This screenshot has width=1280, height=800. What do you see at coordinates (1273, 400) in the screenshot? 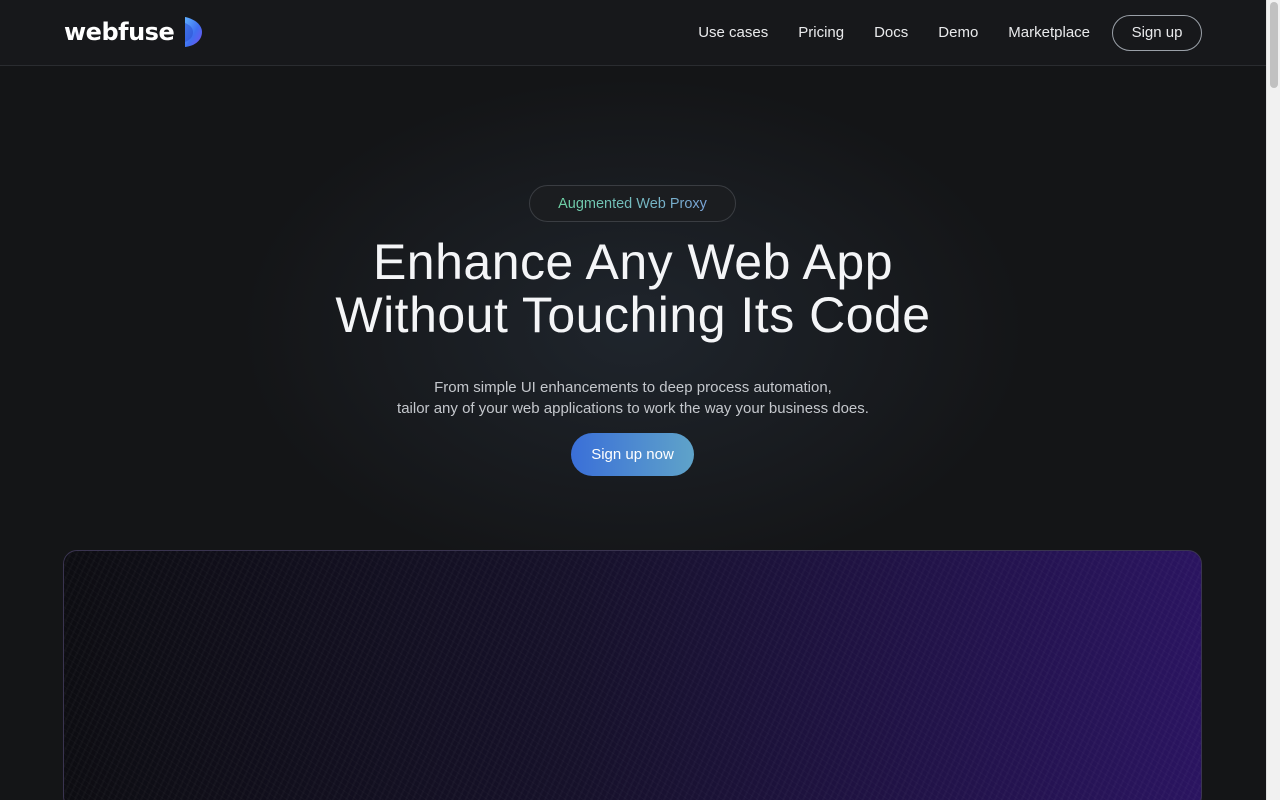
I see `page-scrollbar` at bounding box center [1273, 400].